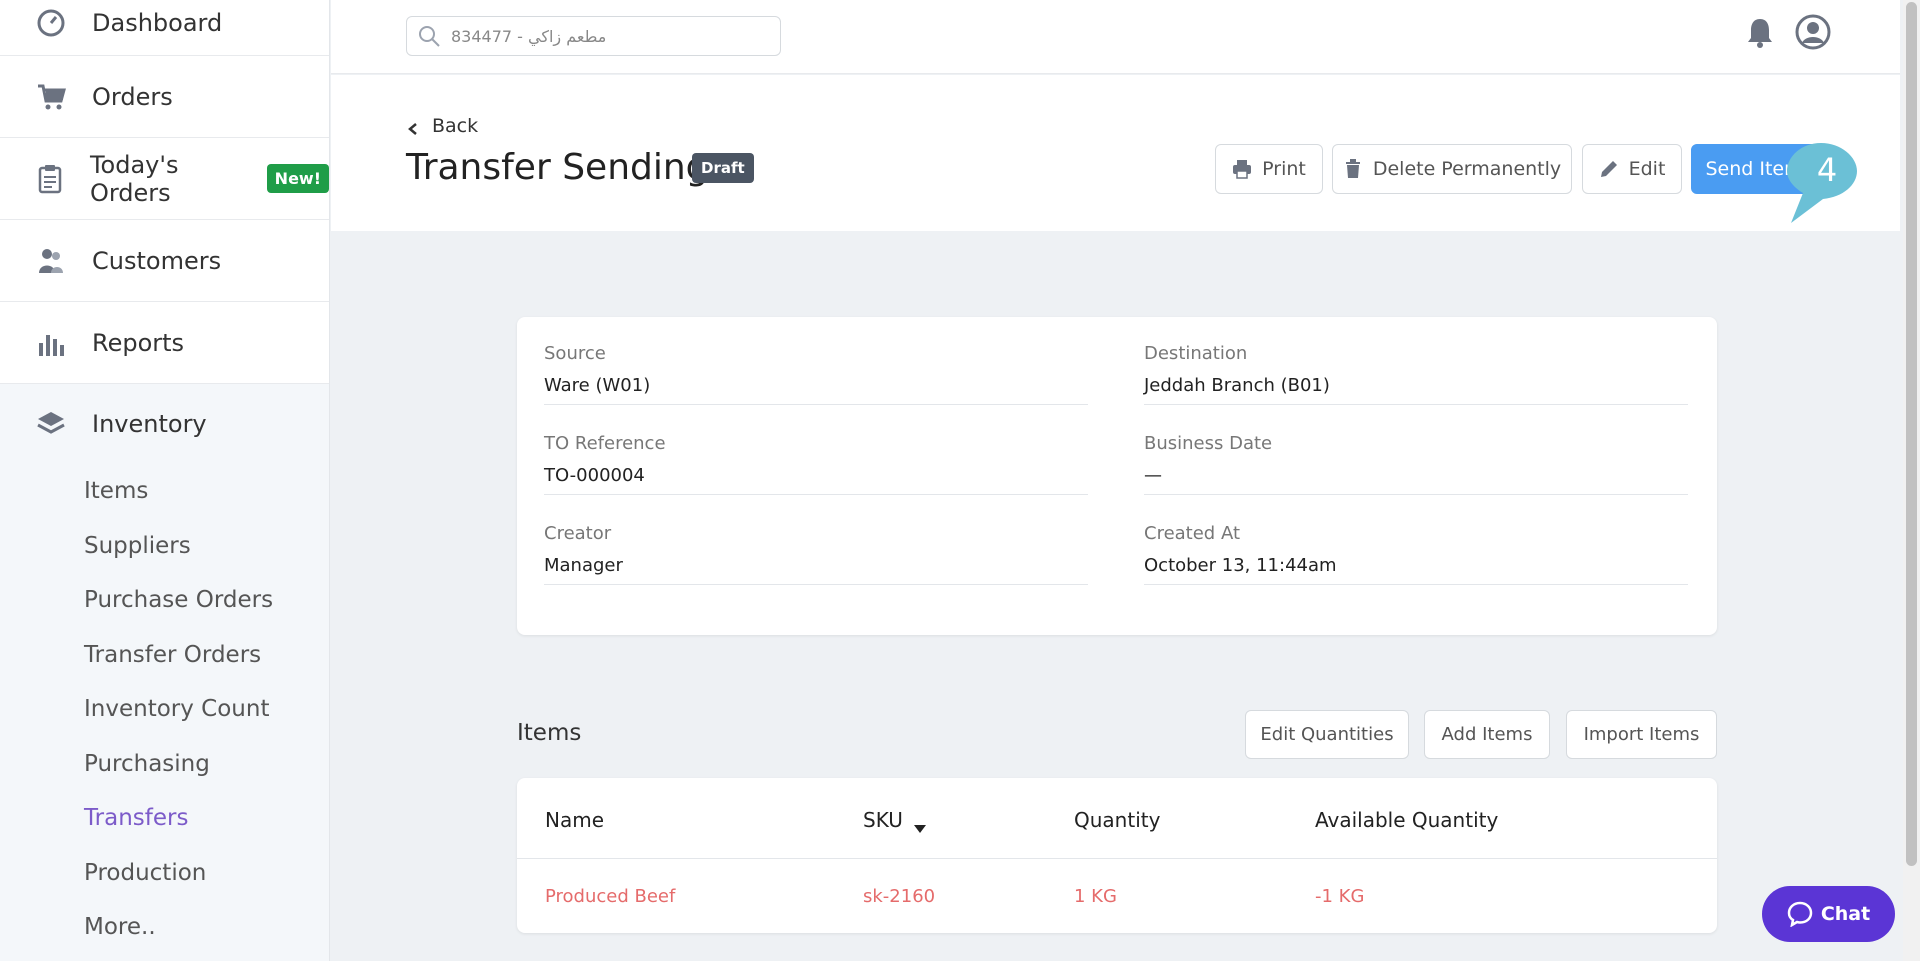 The image size is (1920, 961). I want to click on back-label: Back, so click(455, 126).